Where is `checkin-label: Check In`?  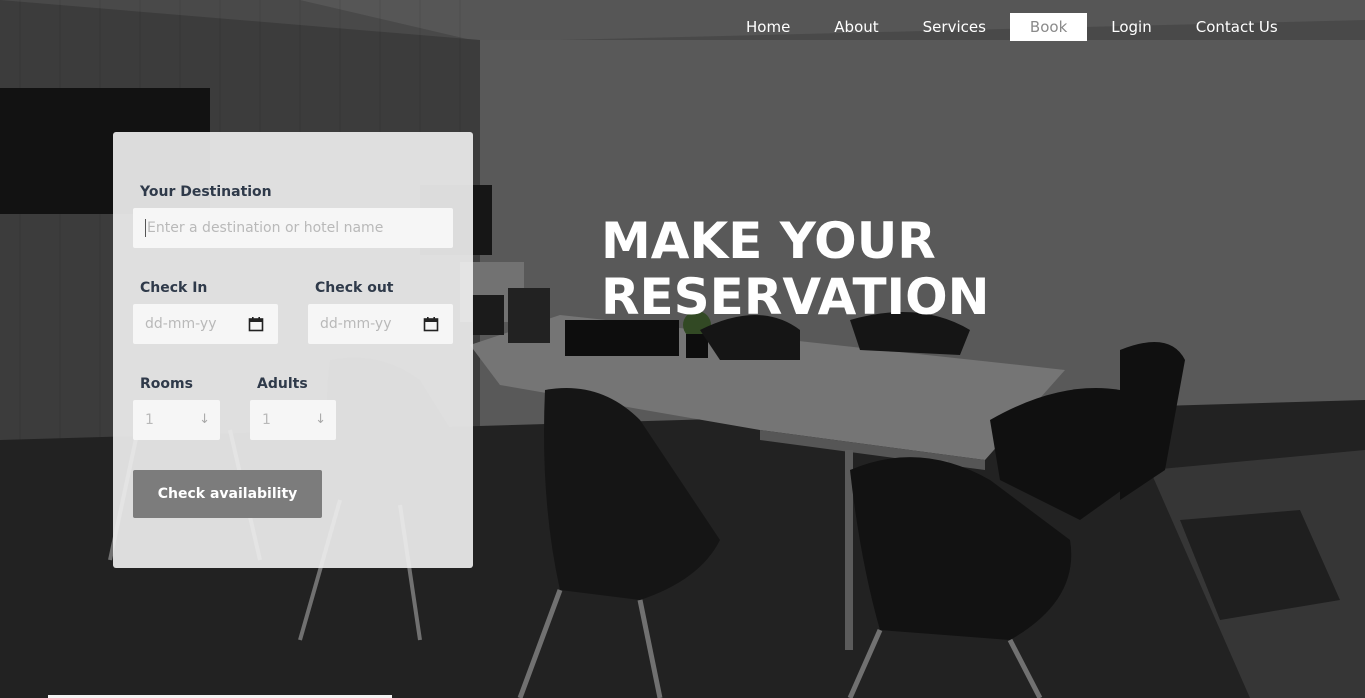
checkin-label: Check In is located at coordinates (174, 288).